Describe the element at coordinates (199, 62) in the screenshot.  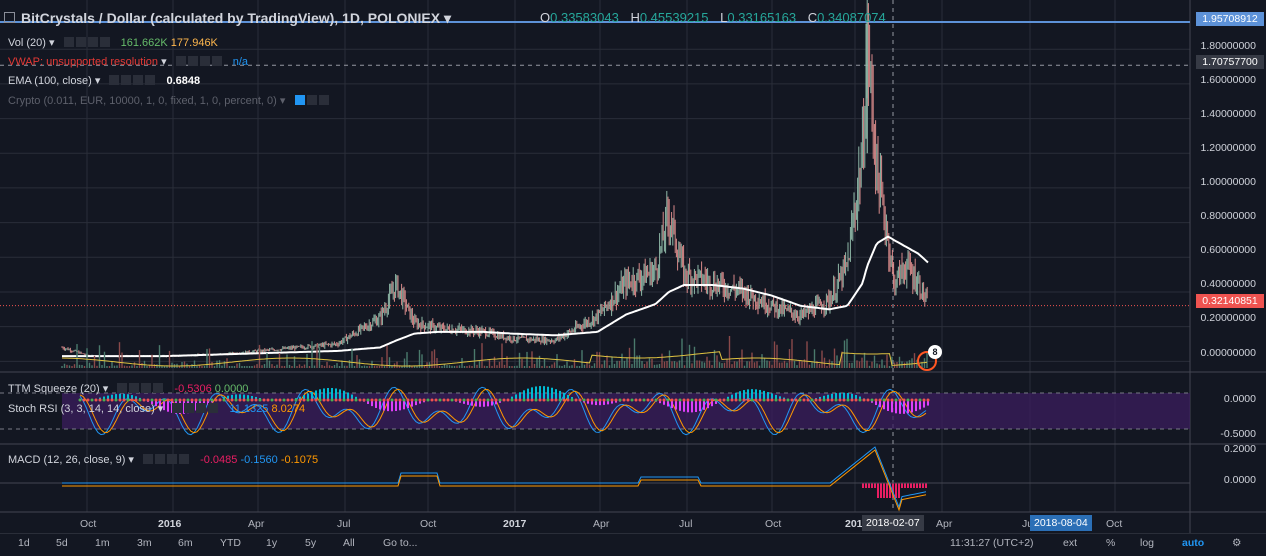
I see `vwap-buttons` at that location.